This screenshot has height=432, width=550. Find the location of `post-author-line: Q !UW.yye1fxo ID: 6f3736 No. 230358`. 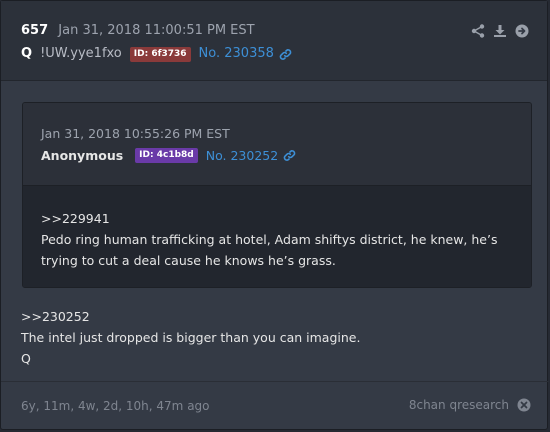

post-author-line: Q !UW.yye1fxo ID: 6f3736 No. 230358 is located at coordinates (156, 54).